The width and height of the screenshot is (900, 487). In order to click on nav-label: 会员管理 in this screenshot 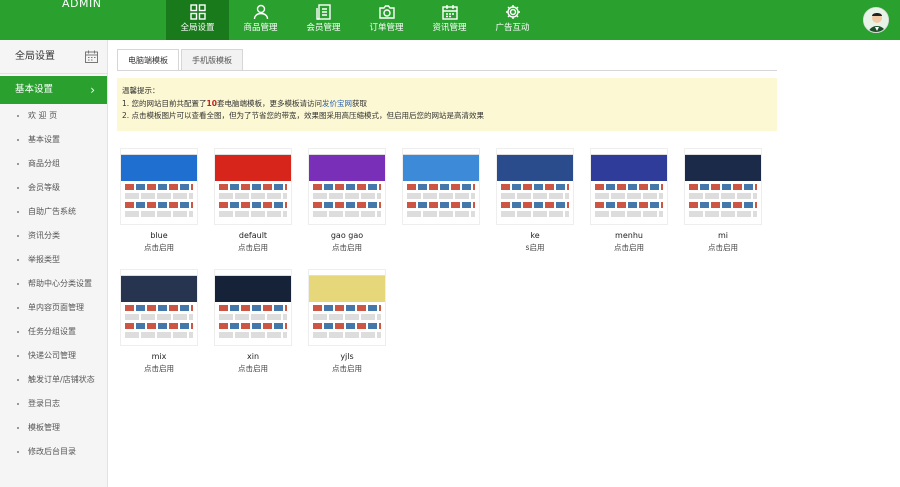, I will do `click(323, 28)`.